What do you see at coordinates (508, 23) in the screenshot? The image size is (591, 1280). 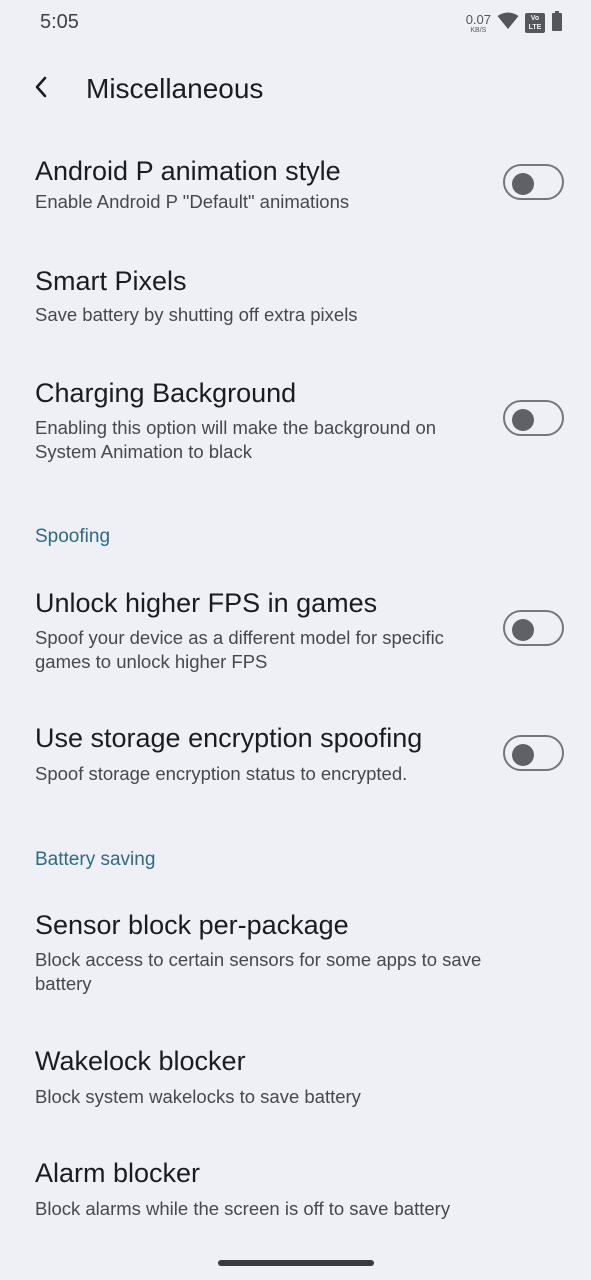 I see `wifi-icon` at bounding box center [508, 23].